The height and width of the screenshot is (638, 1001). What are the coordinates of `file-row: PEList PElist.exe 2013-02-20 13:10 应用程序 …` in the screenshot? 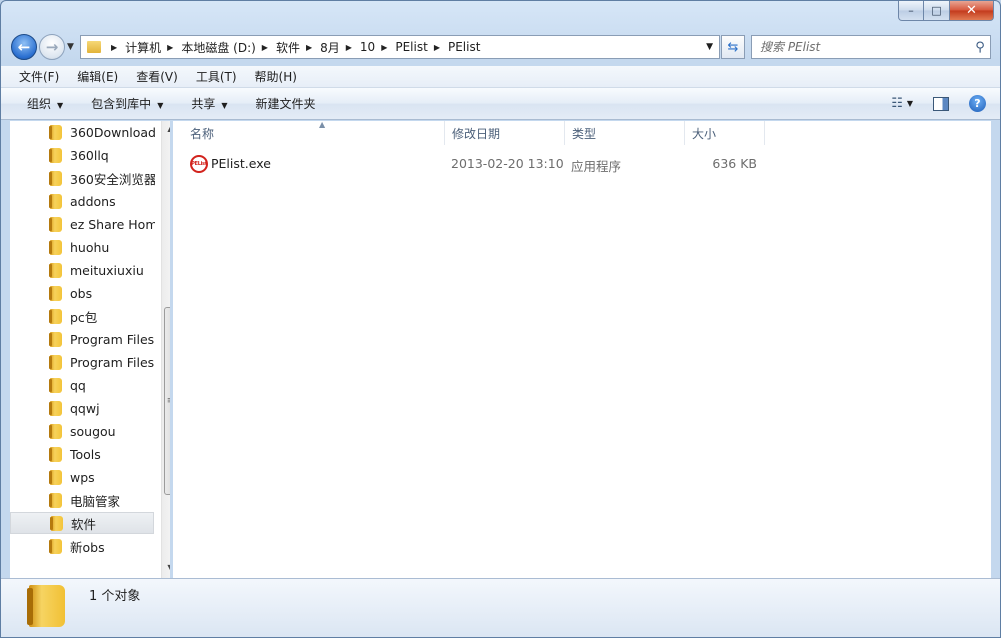 It's located at (573, 164).